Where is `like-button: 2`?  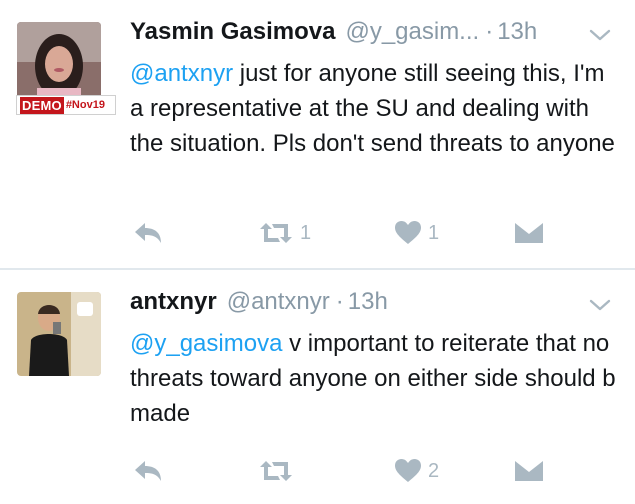
like-button: 2 is located at coordinates (416, 471).